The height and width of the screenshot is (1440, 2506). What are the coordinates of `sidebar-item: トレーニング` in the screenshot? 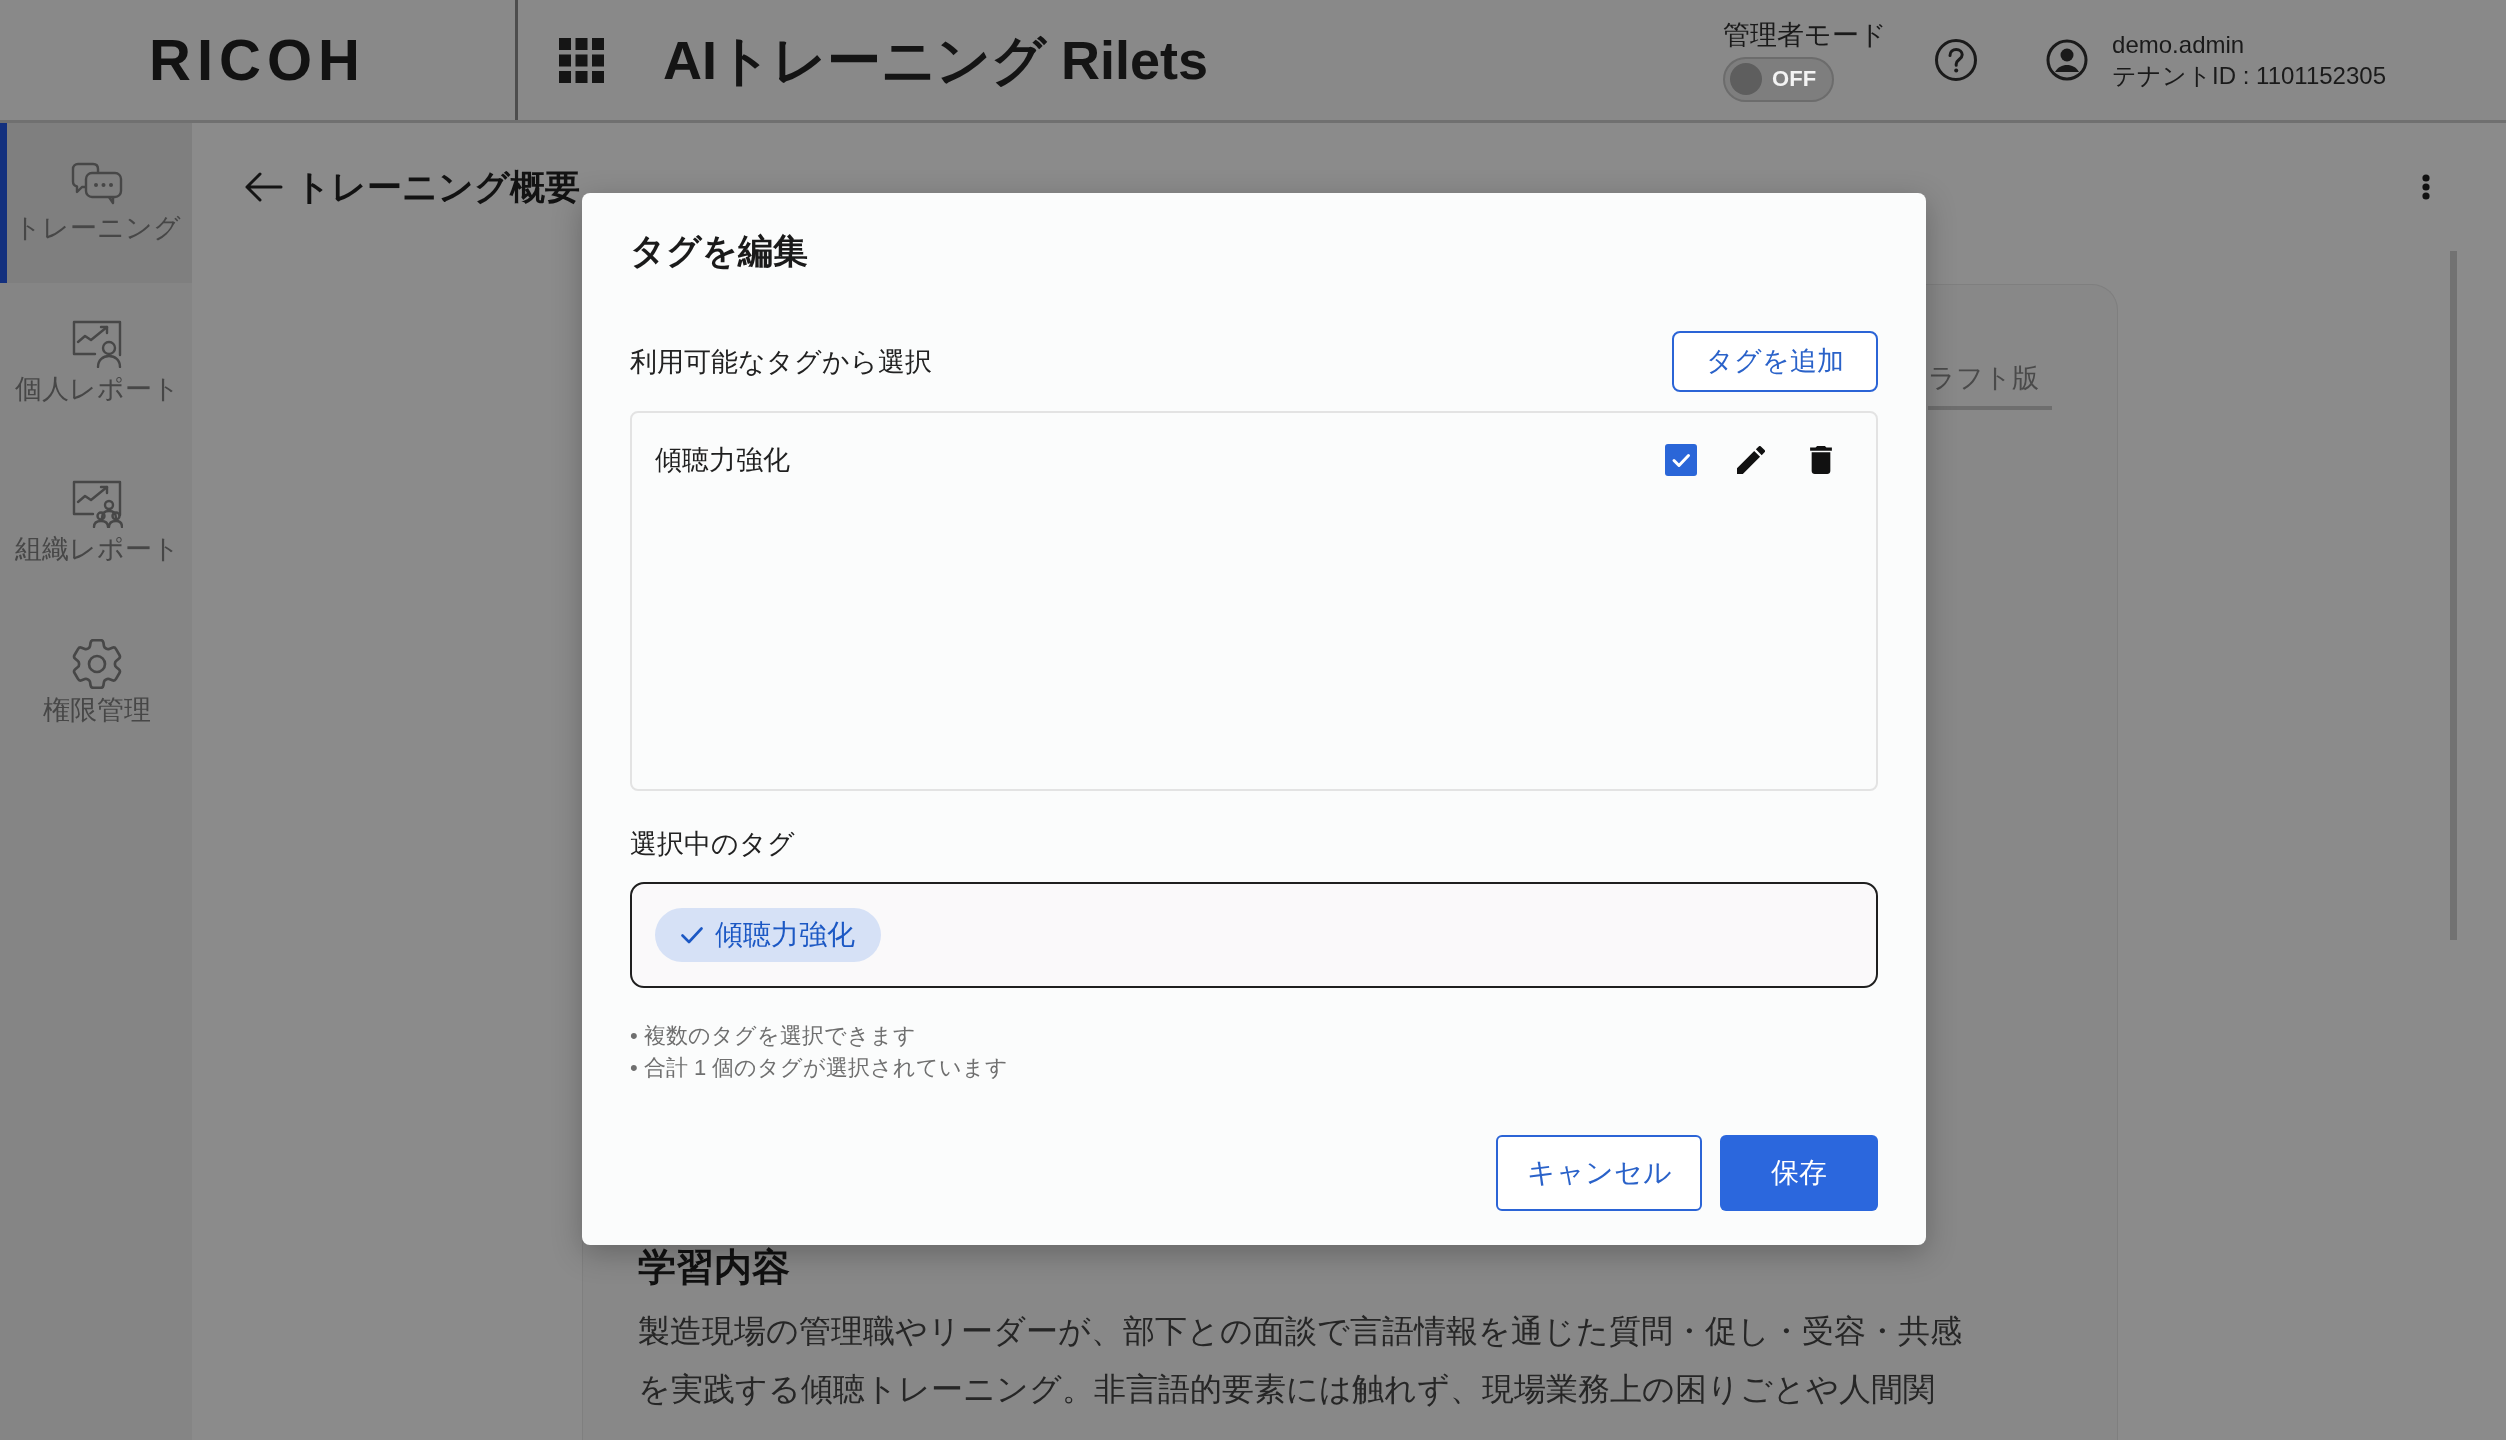 It's located at (96, 203).